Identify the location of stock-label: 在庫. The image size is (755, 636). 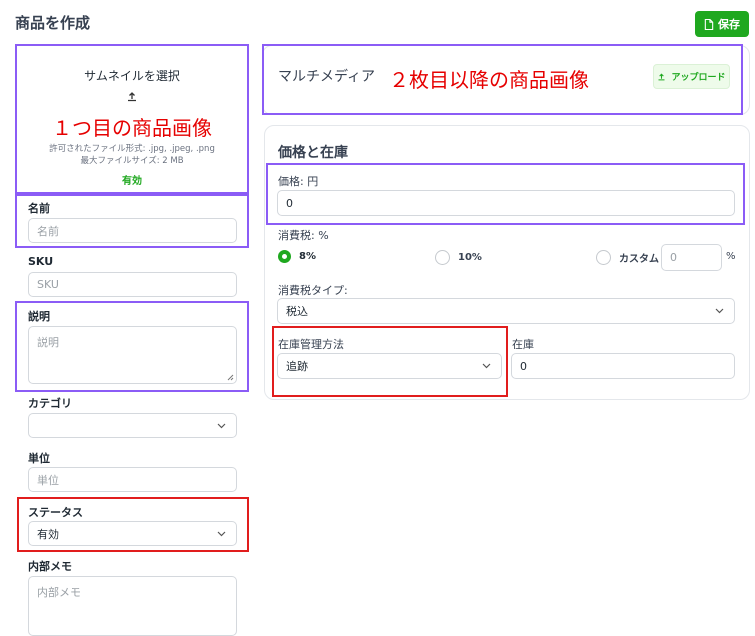
(523, 344).